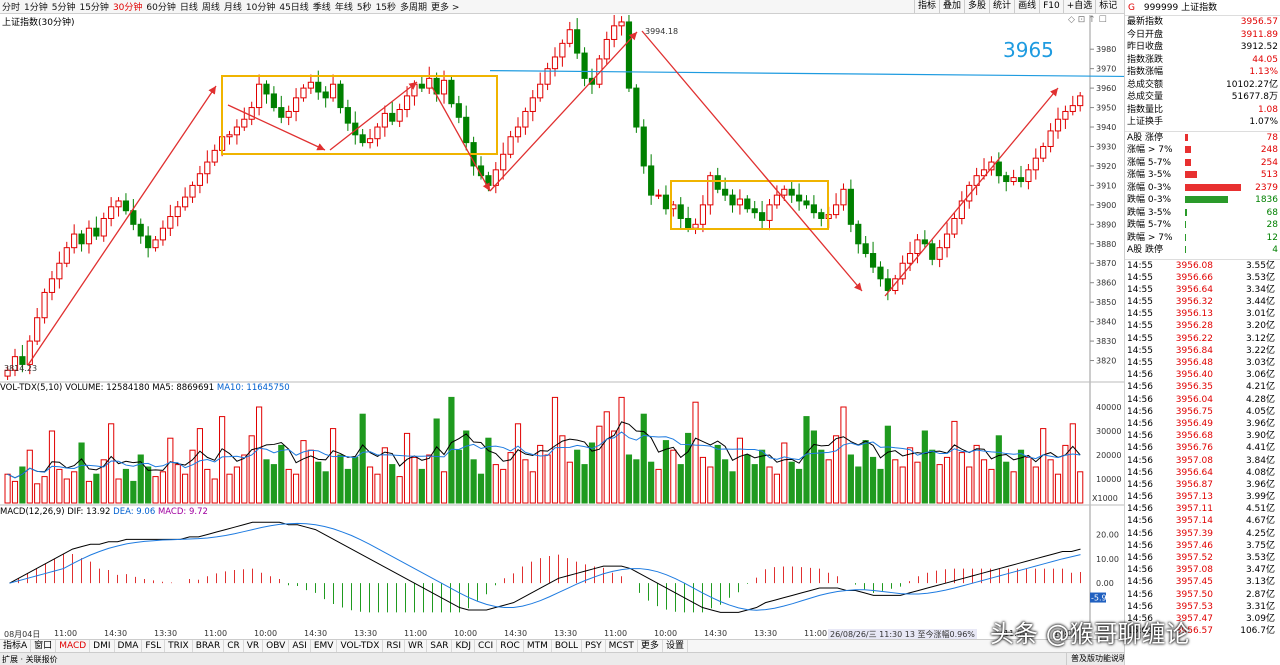 The image size is (1280, 665). Describe the element at coordinates (650, 646) in the screenshot. I see `indicator-tab-24: 更多` at that location.